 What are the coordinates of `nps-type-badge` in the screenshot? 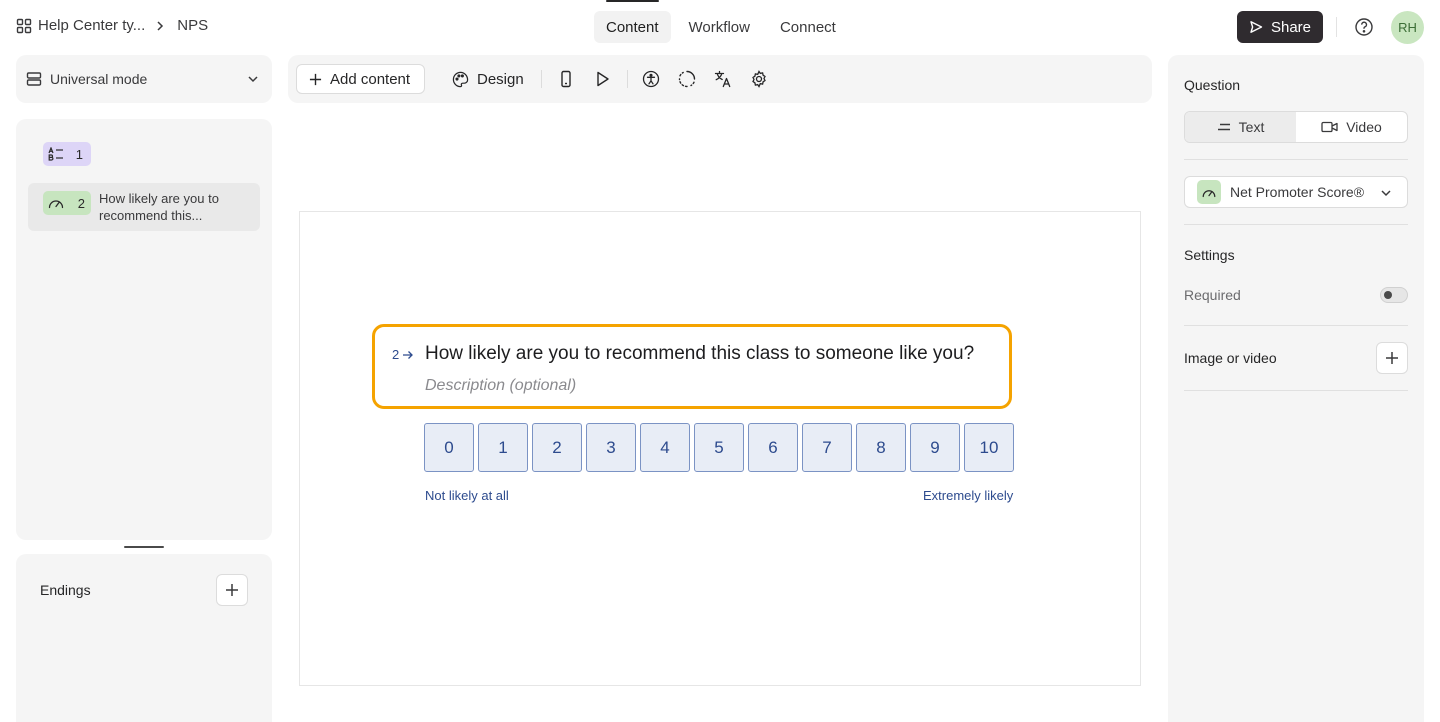 It's located at (1209, 192).